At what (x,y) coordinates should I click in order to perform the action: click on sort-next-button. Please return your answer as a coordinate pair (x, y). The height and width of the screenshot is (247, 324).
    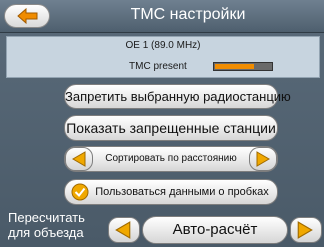
    Looking at the image, I should click on (263, 159).